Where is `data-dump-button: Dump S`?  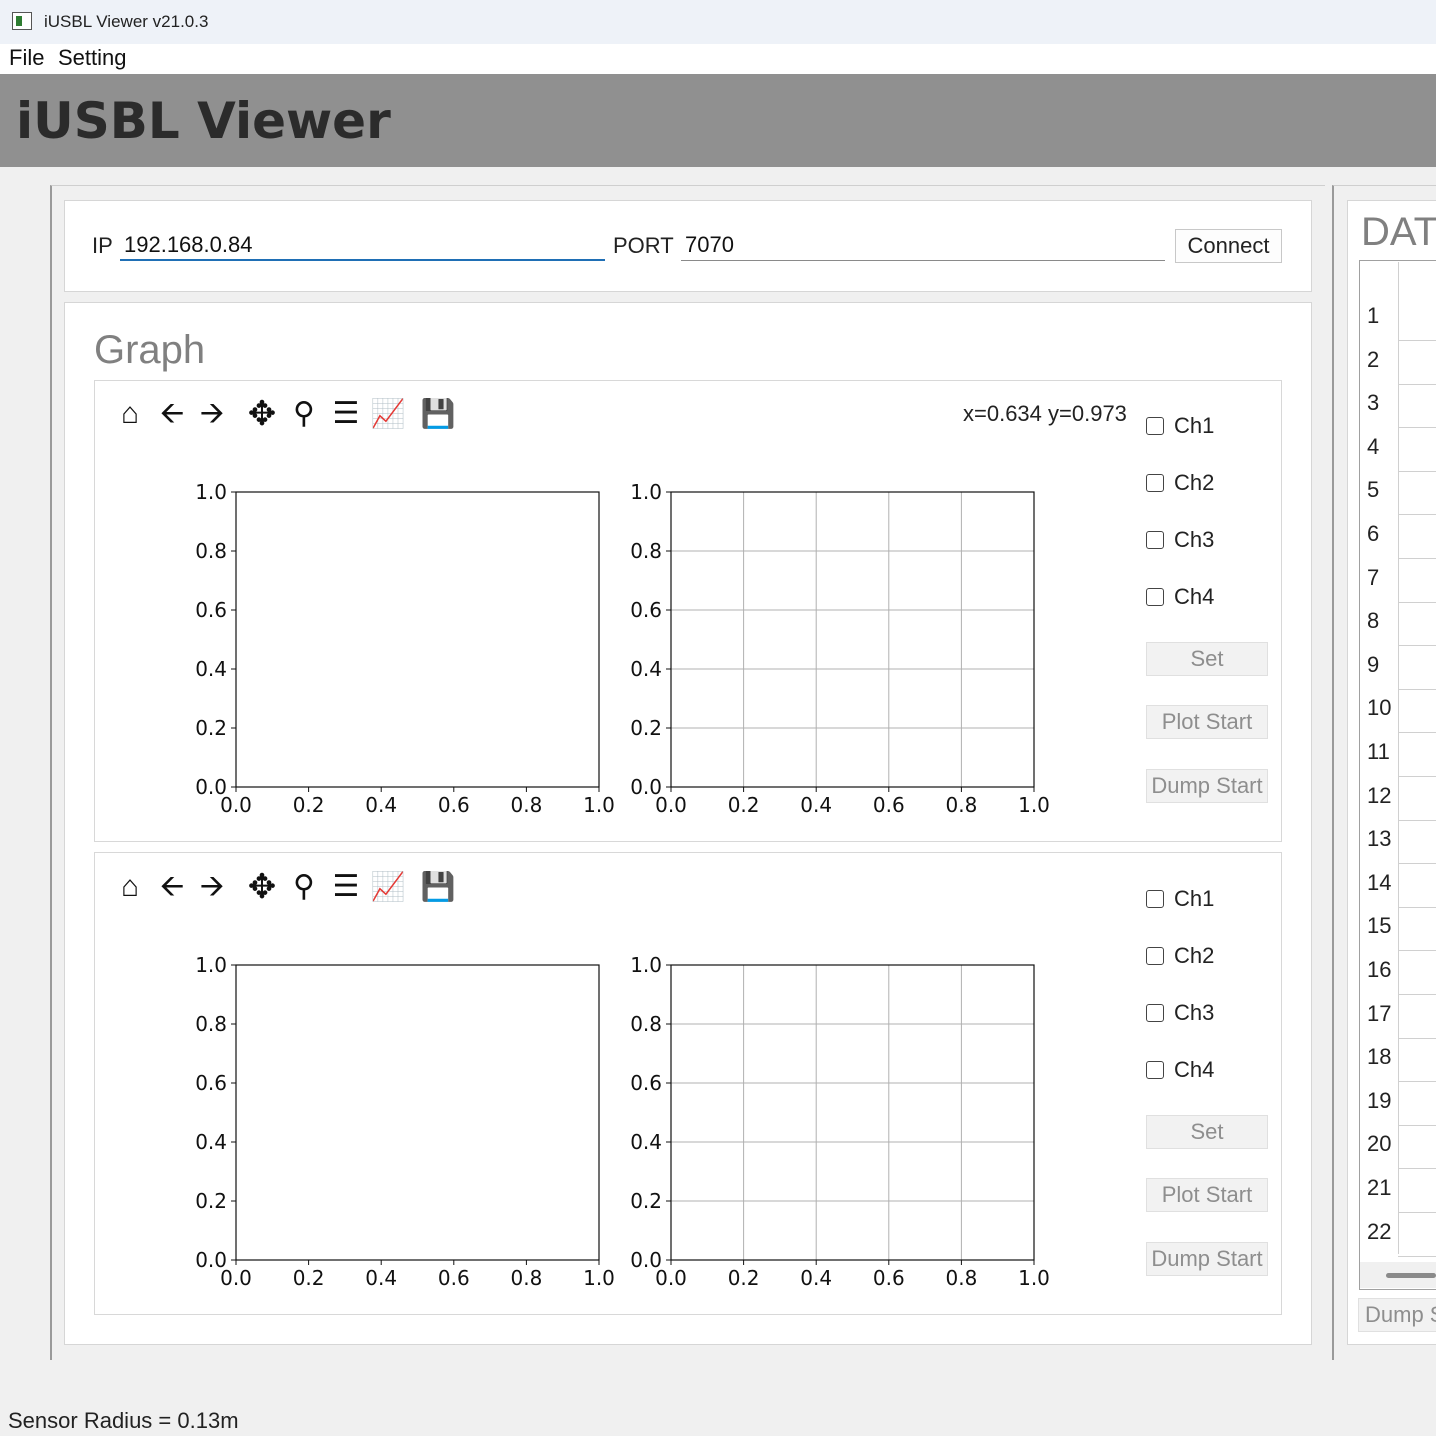 data-dump-button: Dump S is located at coordinates (1397, 1315).